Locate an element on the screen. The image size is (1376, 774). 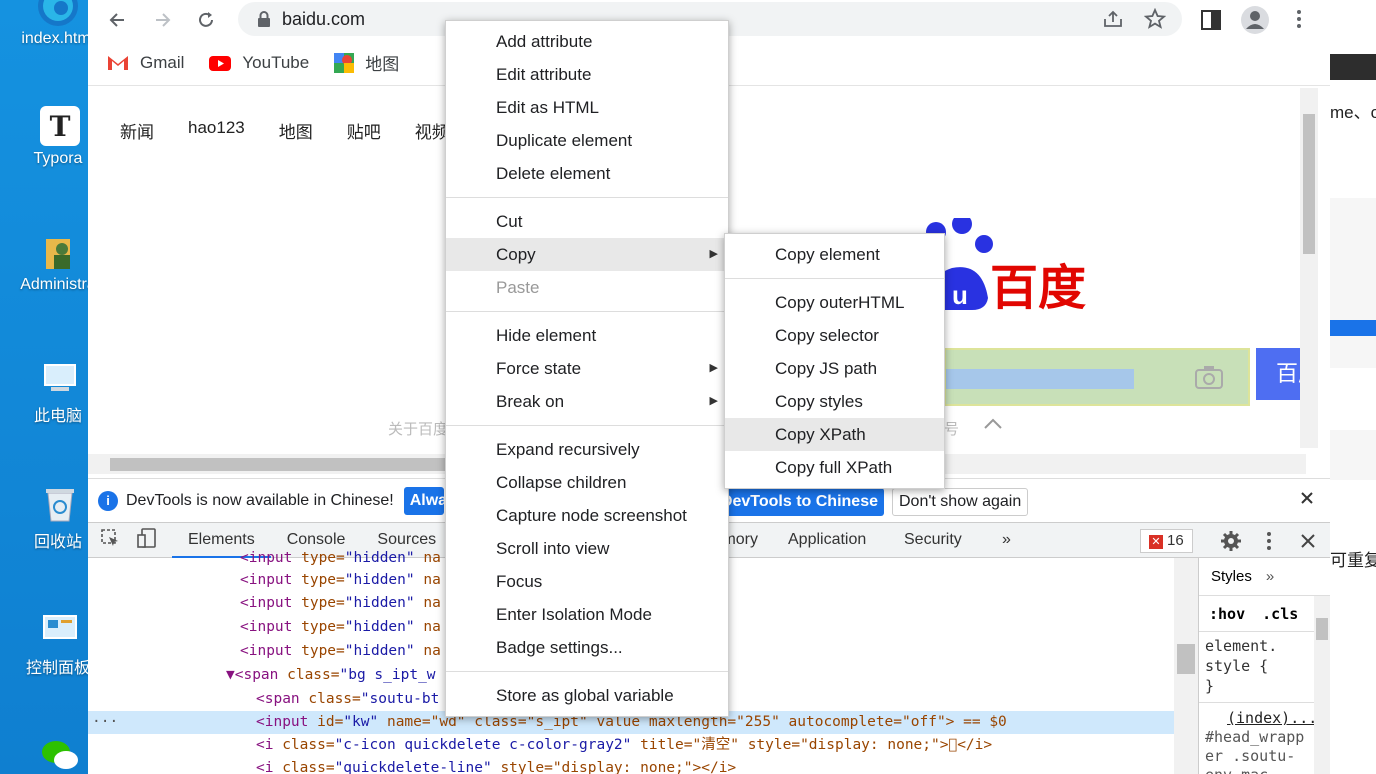
element-style-rule: element. style { } is located at coordinates (1264, 664).